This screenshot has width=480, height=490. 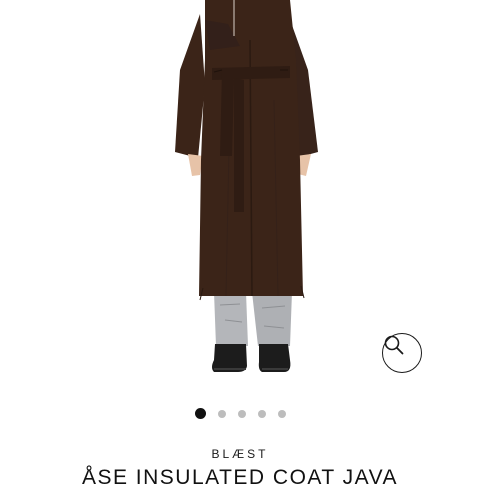 I want to click on gallery-pagination, so click(x=240, y=413).